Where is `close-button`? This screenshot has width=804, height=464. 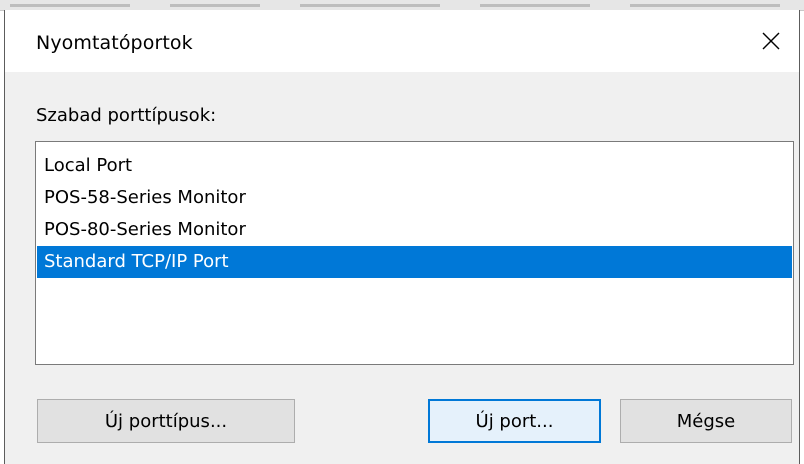
close-button is located at coordinates (771, 41).